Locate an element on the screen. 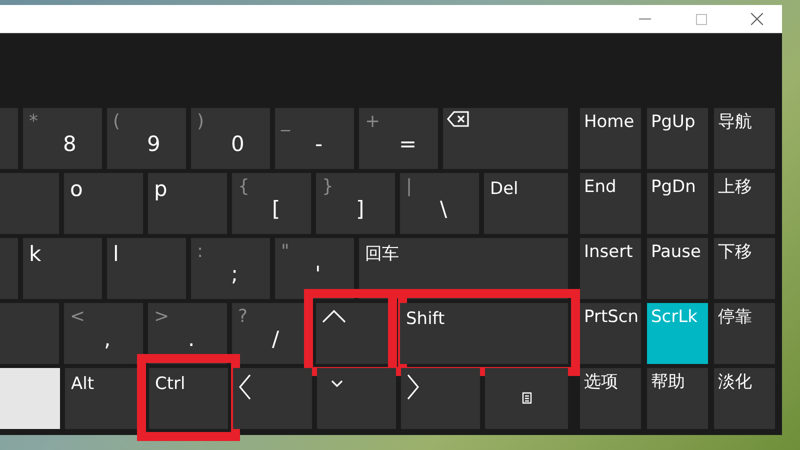 The height and width of the screenshot is (450, 800). key: PgUp is located at coordinates (677, 138).